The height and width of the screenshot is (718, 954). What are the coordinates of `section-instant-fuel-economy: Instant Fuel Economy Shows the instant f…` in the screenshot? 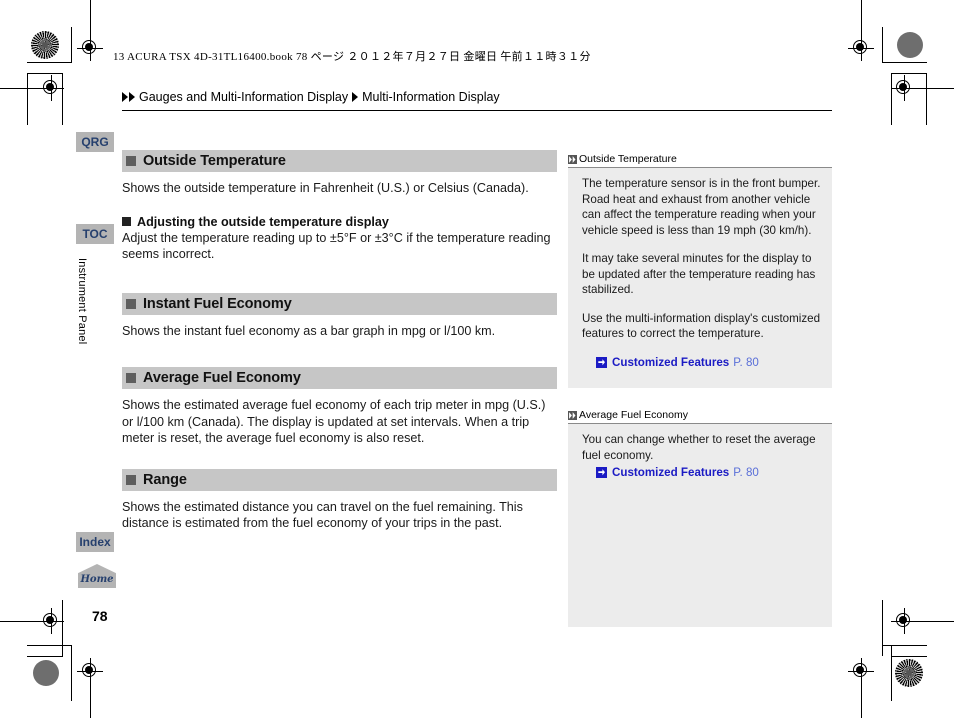 It's located at (339, 316).